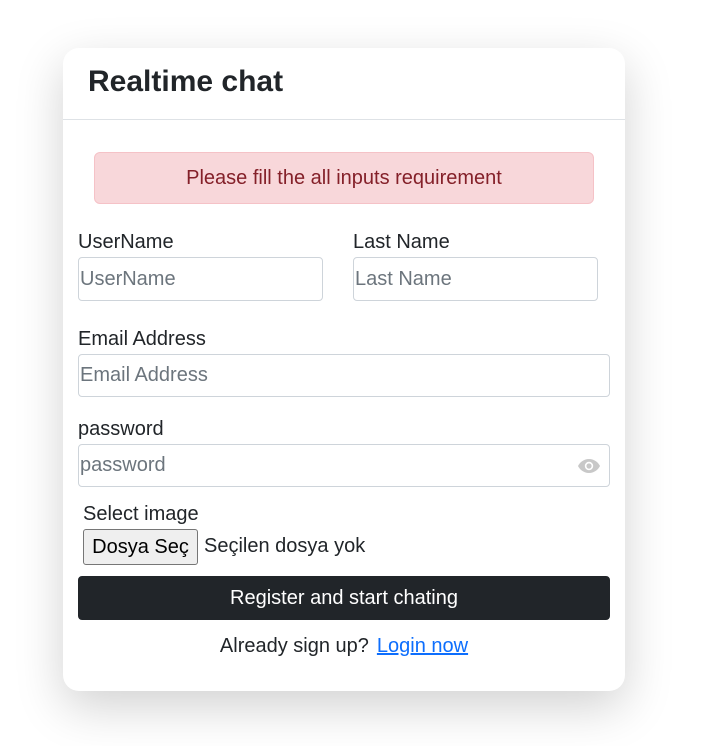  What do you see at coordinates (142, 339) in the screenshot?
I see `email-label: Email Address` at bounding box center [142, 339].